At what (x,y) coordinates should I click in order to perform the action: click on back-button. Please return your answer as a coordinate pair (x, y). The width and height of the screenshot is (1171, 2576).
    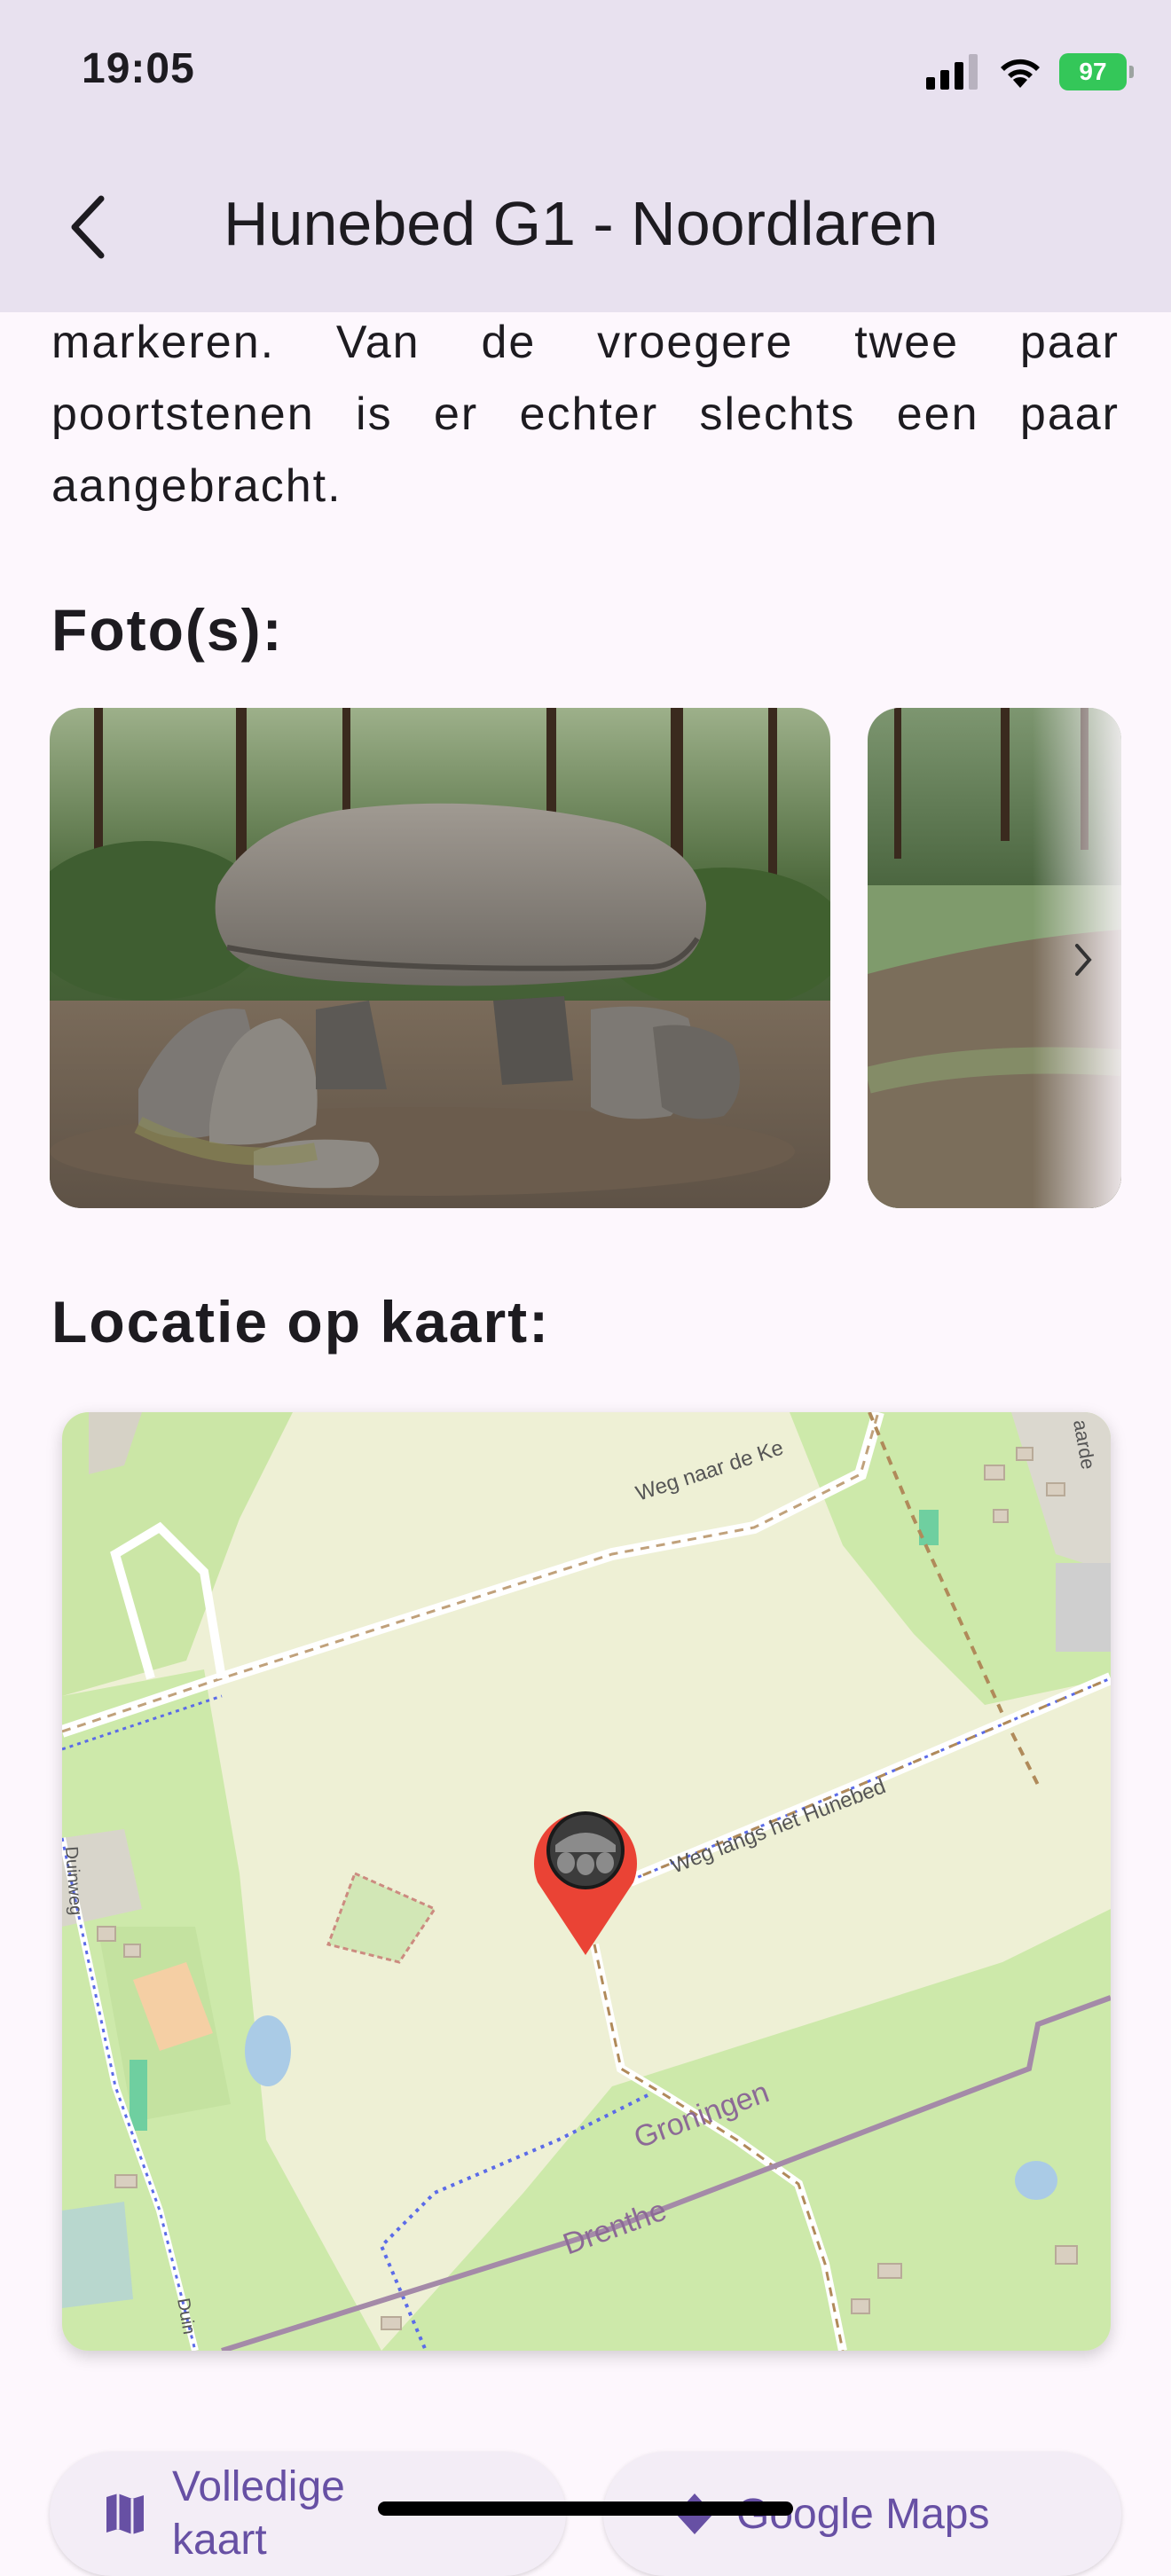
    Looking at the image, I should click on (86, 227).